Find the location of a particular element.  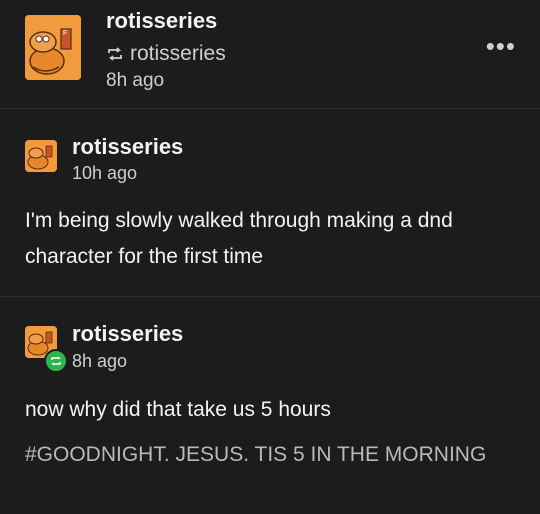

reblogged-from-username: rotisseries is located at coordinates (178, 53).